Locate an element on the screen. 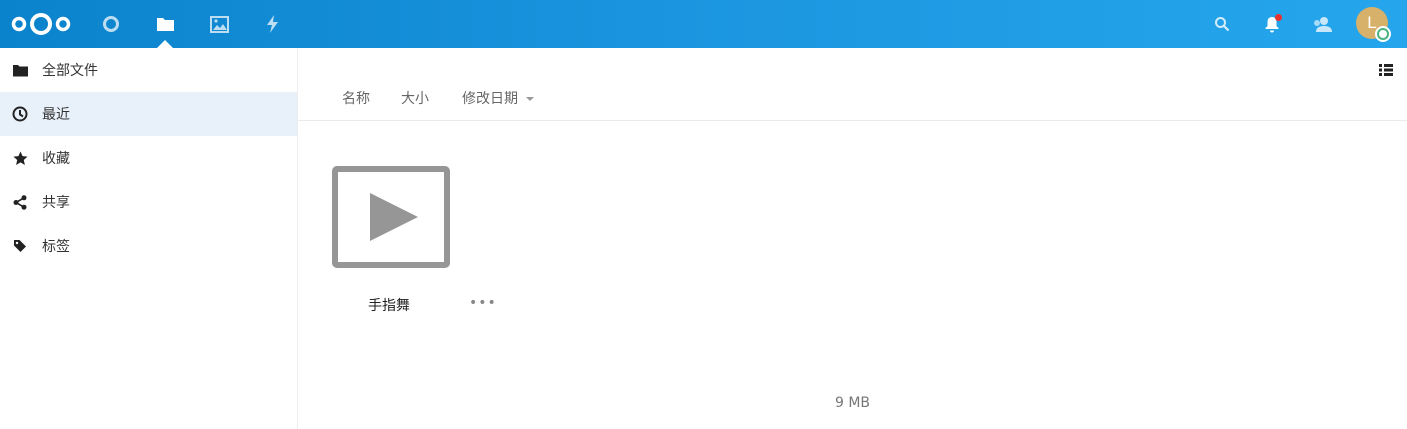 This screenshot has height=429, width=1407. sidebar-item-all-files: 全部文件 is located at coordinates (148, 70).